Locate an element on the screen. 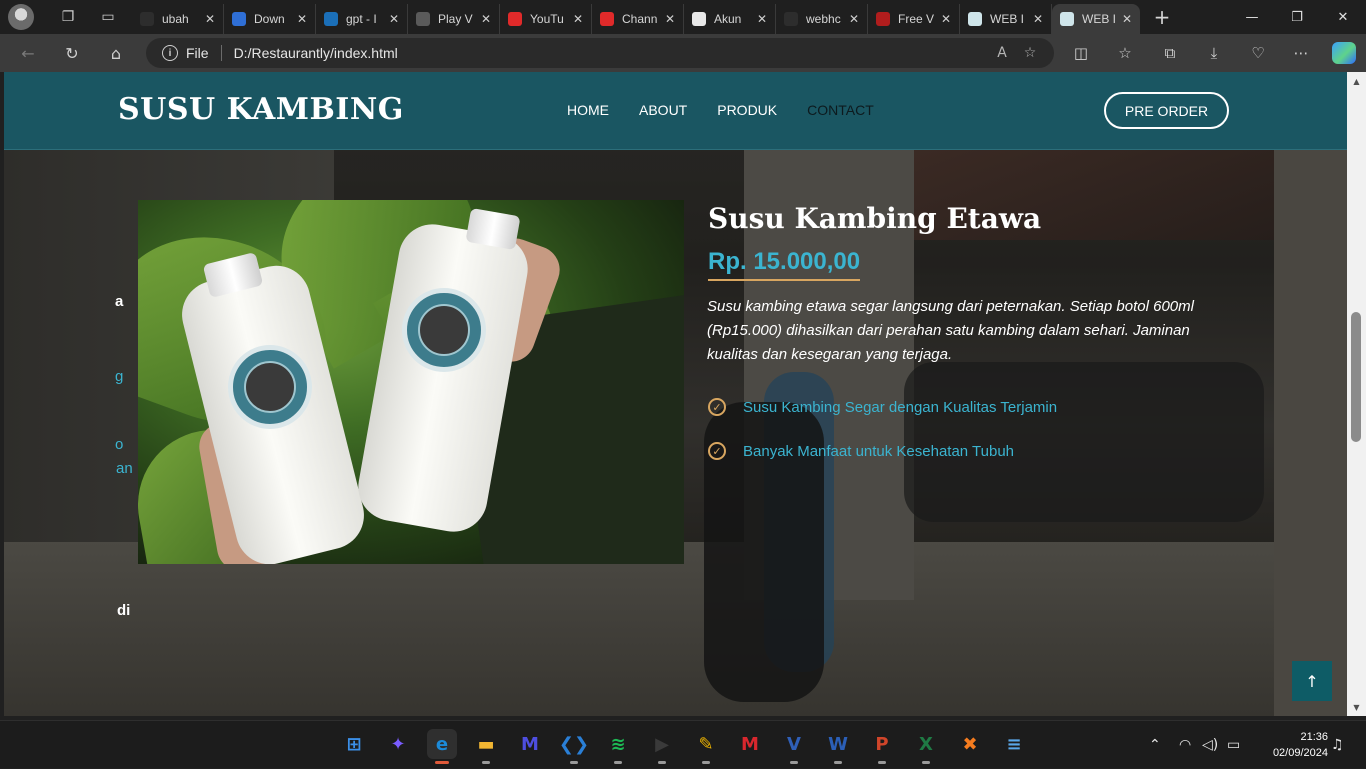 The height and width of the screenshot is (769, 1366). menu-produk: PRODUK is located at coordinates (747, 110).